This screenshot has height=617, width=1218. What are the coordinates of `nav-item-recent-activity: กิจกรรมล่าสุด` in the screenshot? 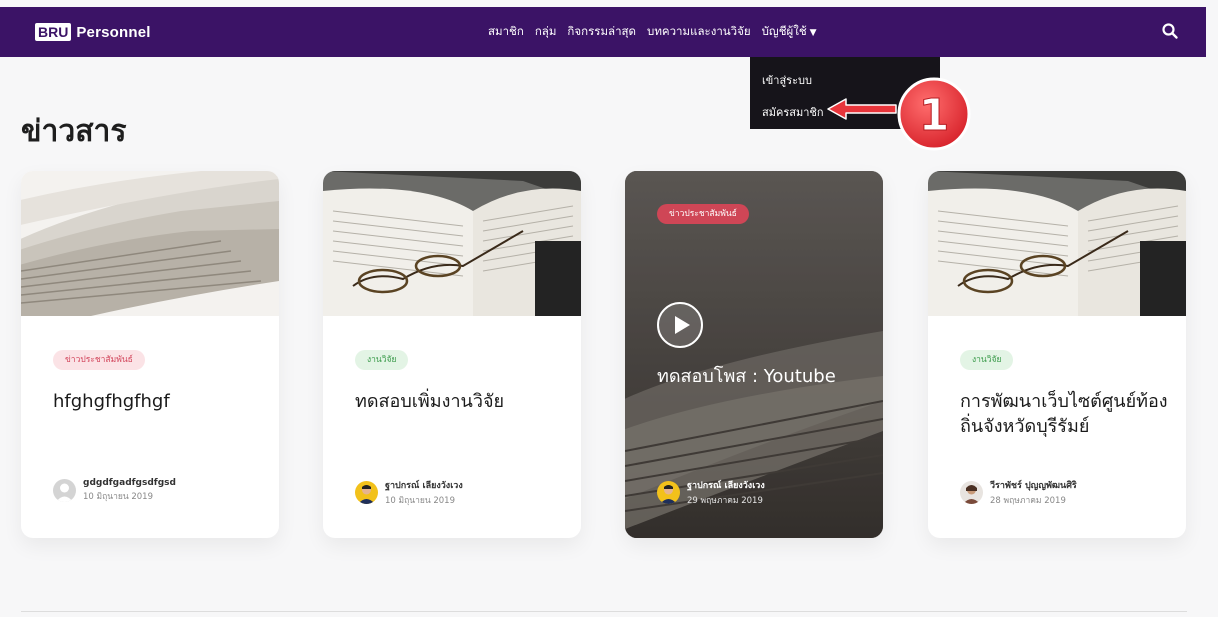 It's located at (601, 32).